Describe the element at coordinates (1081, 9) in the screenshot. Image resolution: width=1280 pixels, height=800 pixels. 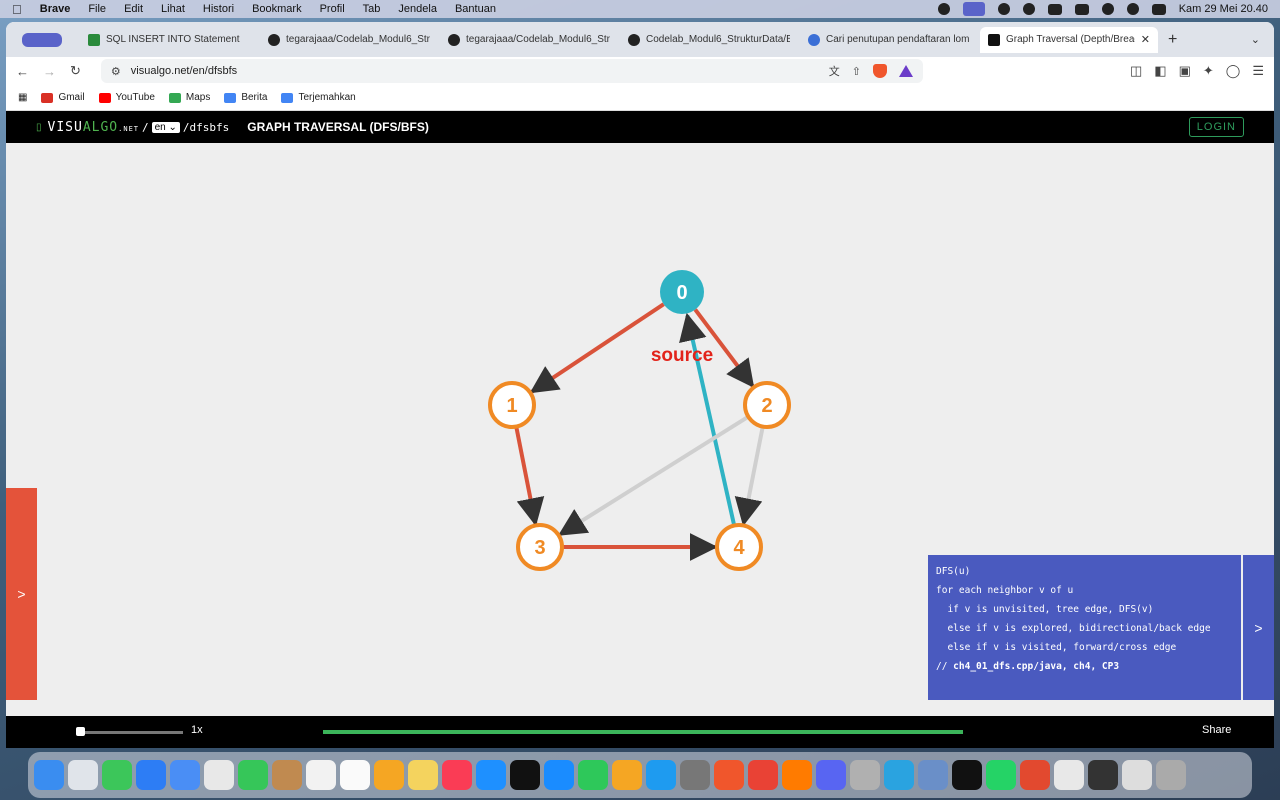
I see `battery-icon` at that location.